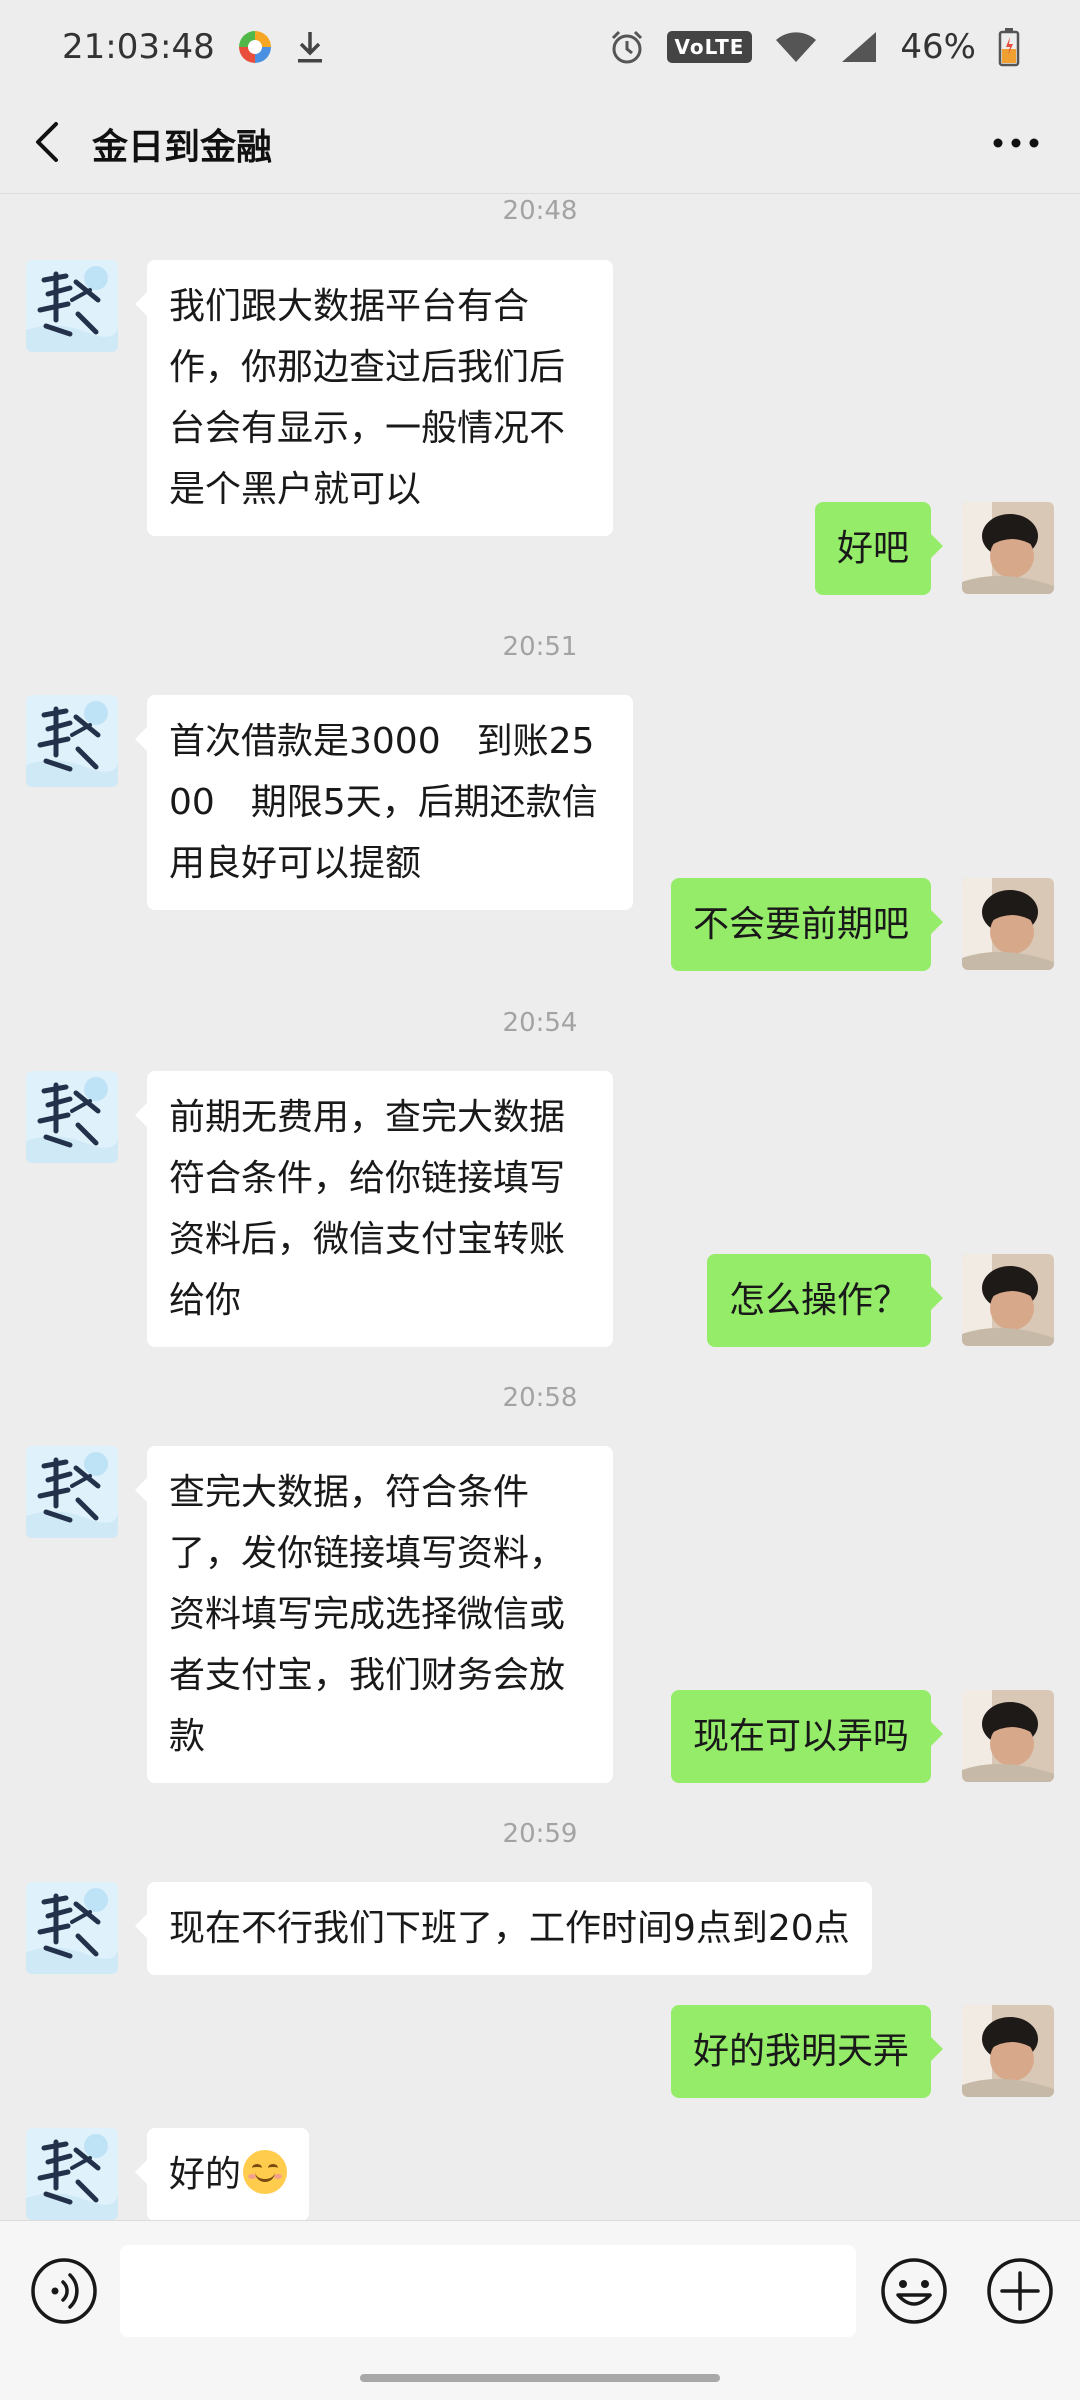 The image size is (1080, 2400). Describe the element at coordinates (540, 1023) in the screenshot. I see `timestamp: 20:54` at that location.